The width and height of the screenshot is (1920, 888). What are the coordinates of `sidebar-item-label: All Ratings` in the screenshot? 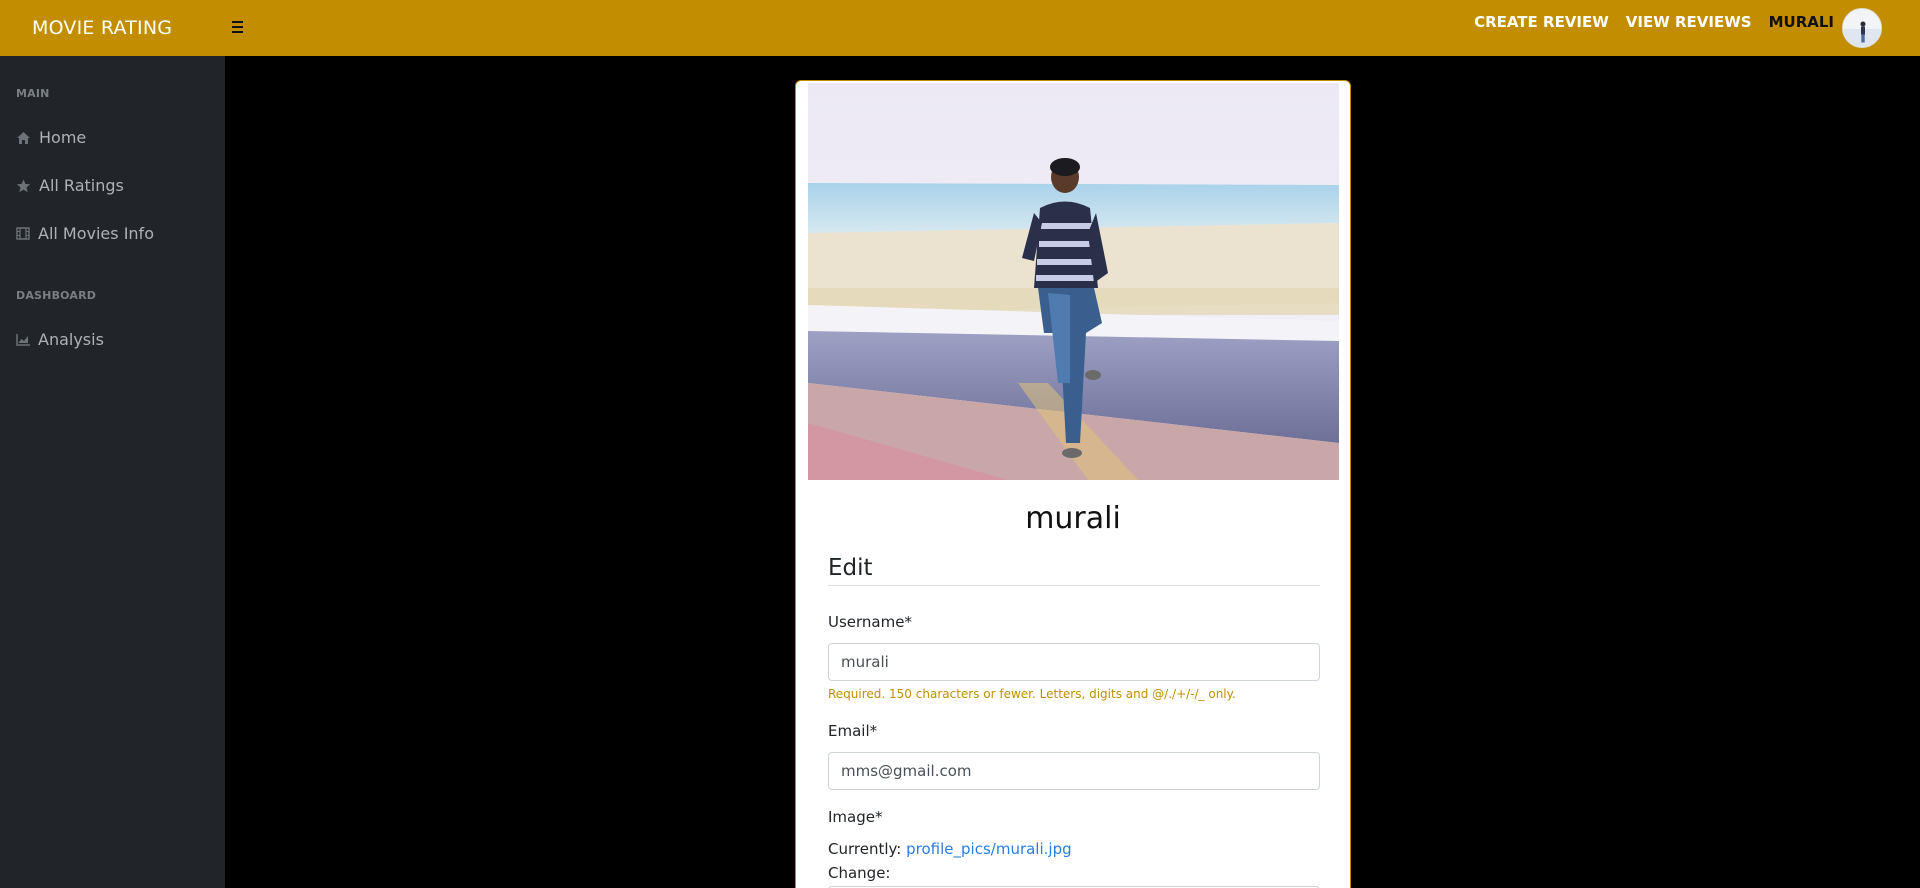 It's located at (81, 185).